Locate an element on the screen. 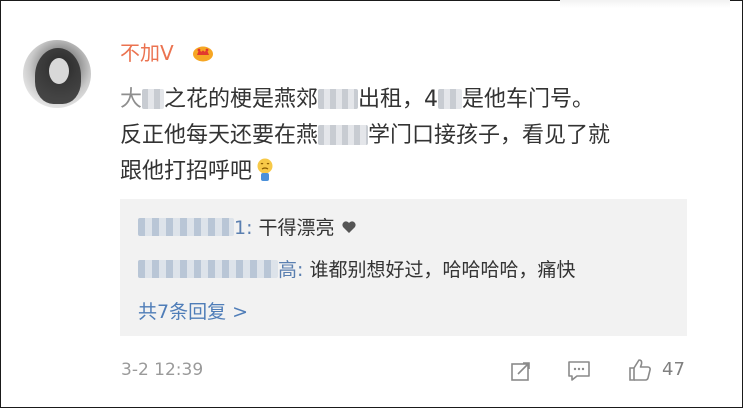 Image resolution: width=745 pixels, height=410 pixels. avatar-face is located at coordinates (59, 71).